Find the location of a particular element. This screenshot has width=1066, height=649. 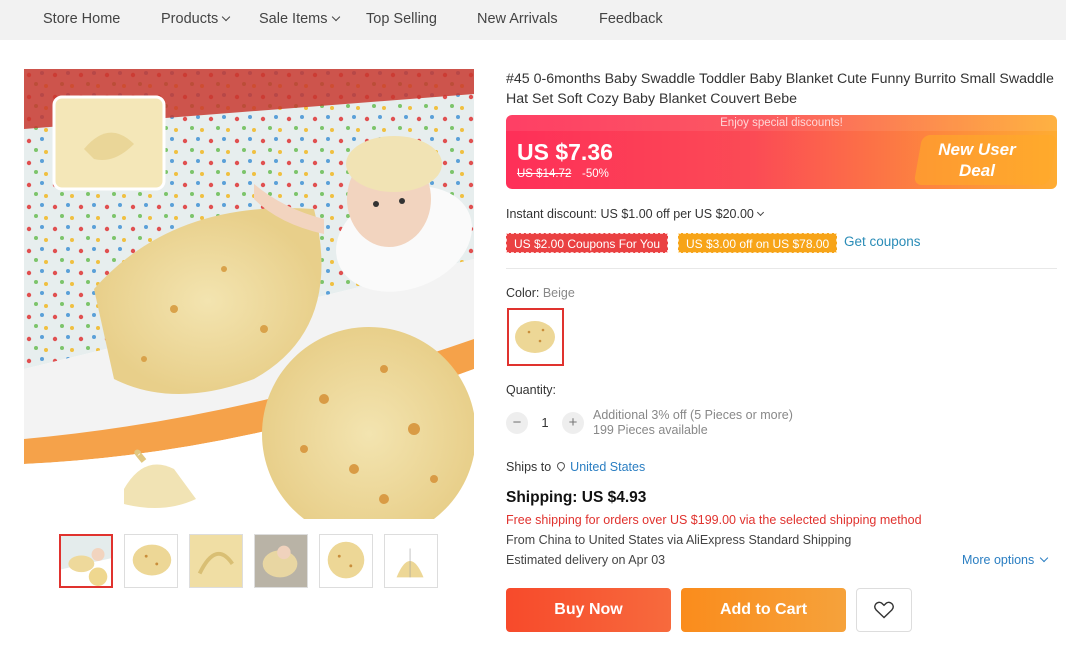

color-value: Beige is located at coordinates (558, 293).